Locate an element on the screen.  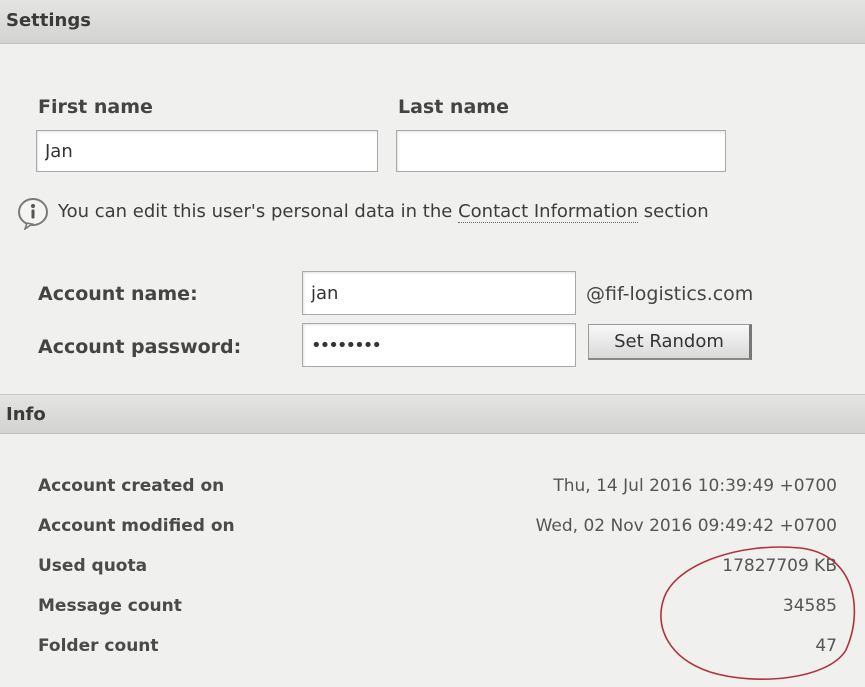
settings-section-header: Settings is located at coordinates (432, 22).